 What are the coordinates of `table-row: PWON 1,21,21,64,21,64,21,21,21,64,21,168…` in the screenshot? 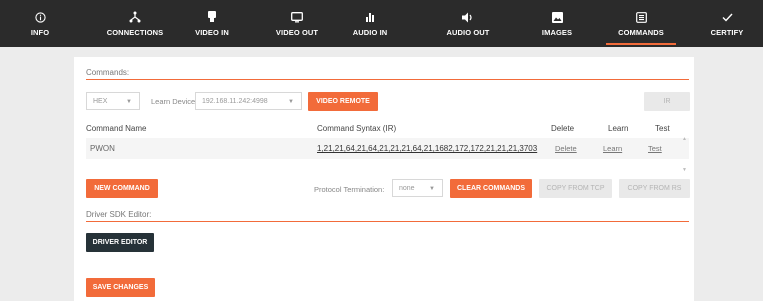 It's located at (387, 148).